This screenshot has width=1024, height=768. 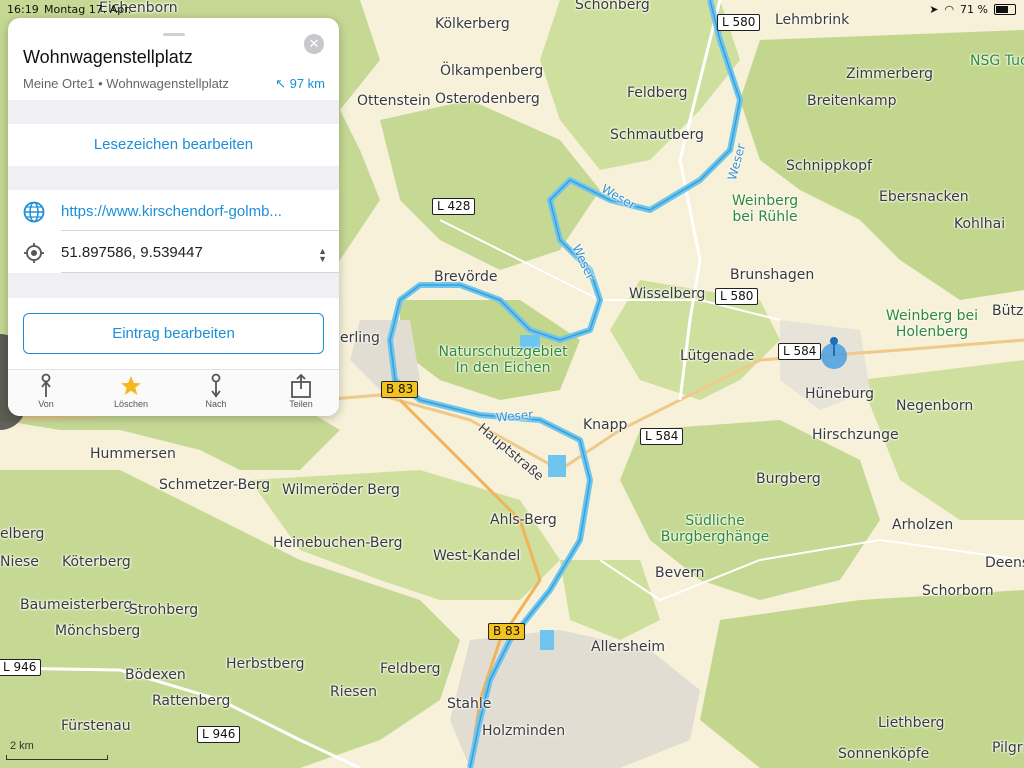 I want to click on map-label: Pilgri, so click(x=1008, y=748).